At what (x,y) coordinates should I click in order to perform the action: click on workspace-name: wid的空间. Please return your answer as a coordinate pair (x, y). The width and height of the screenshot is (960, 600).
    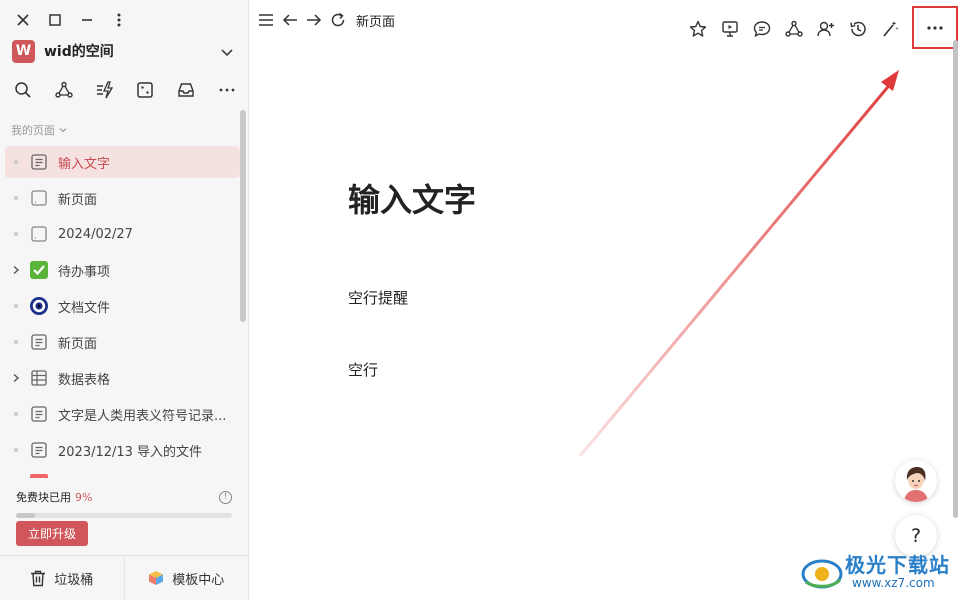
    Looking at the image, I should click on (79, 52).